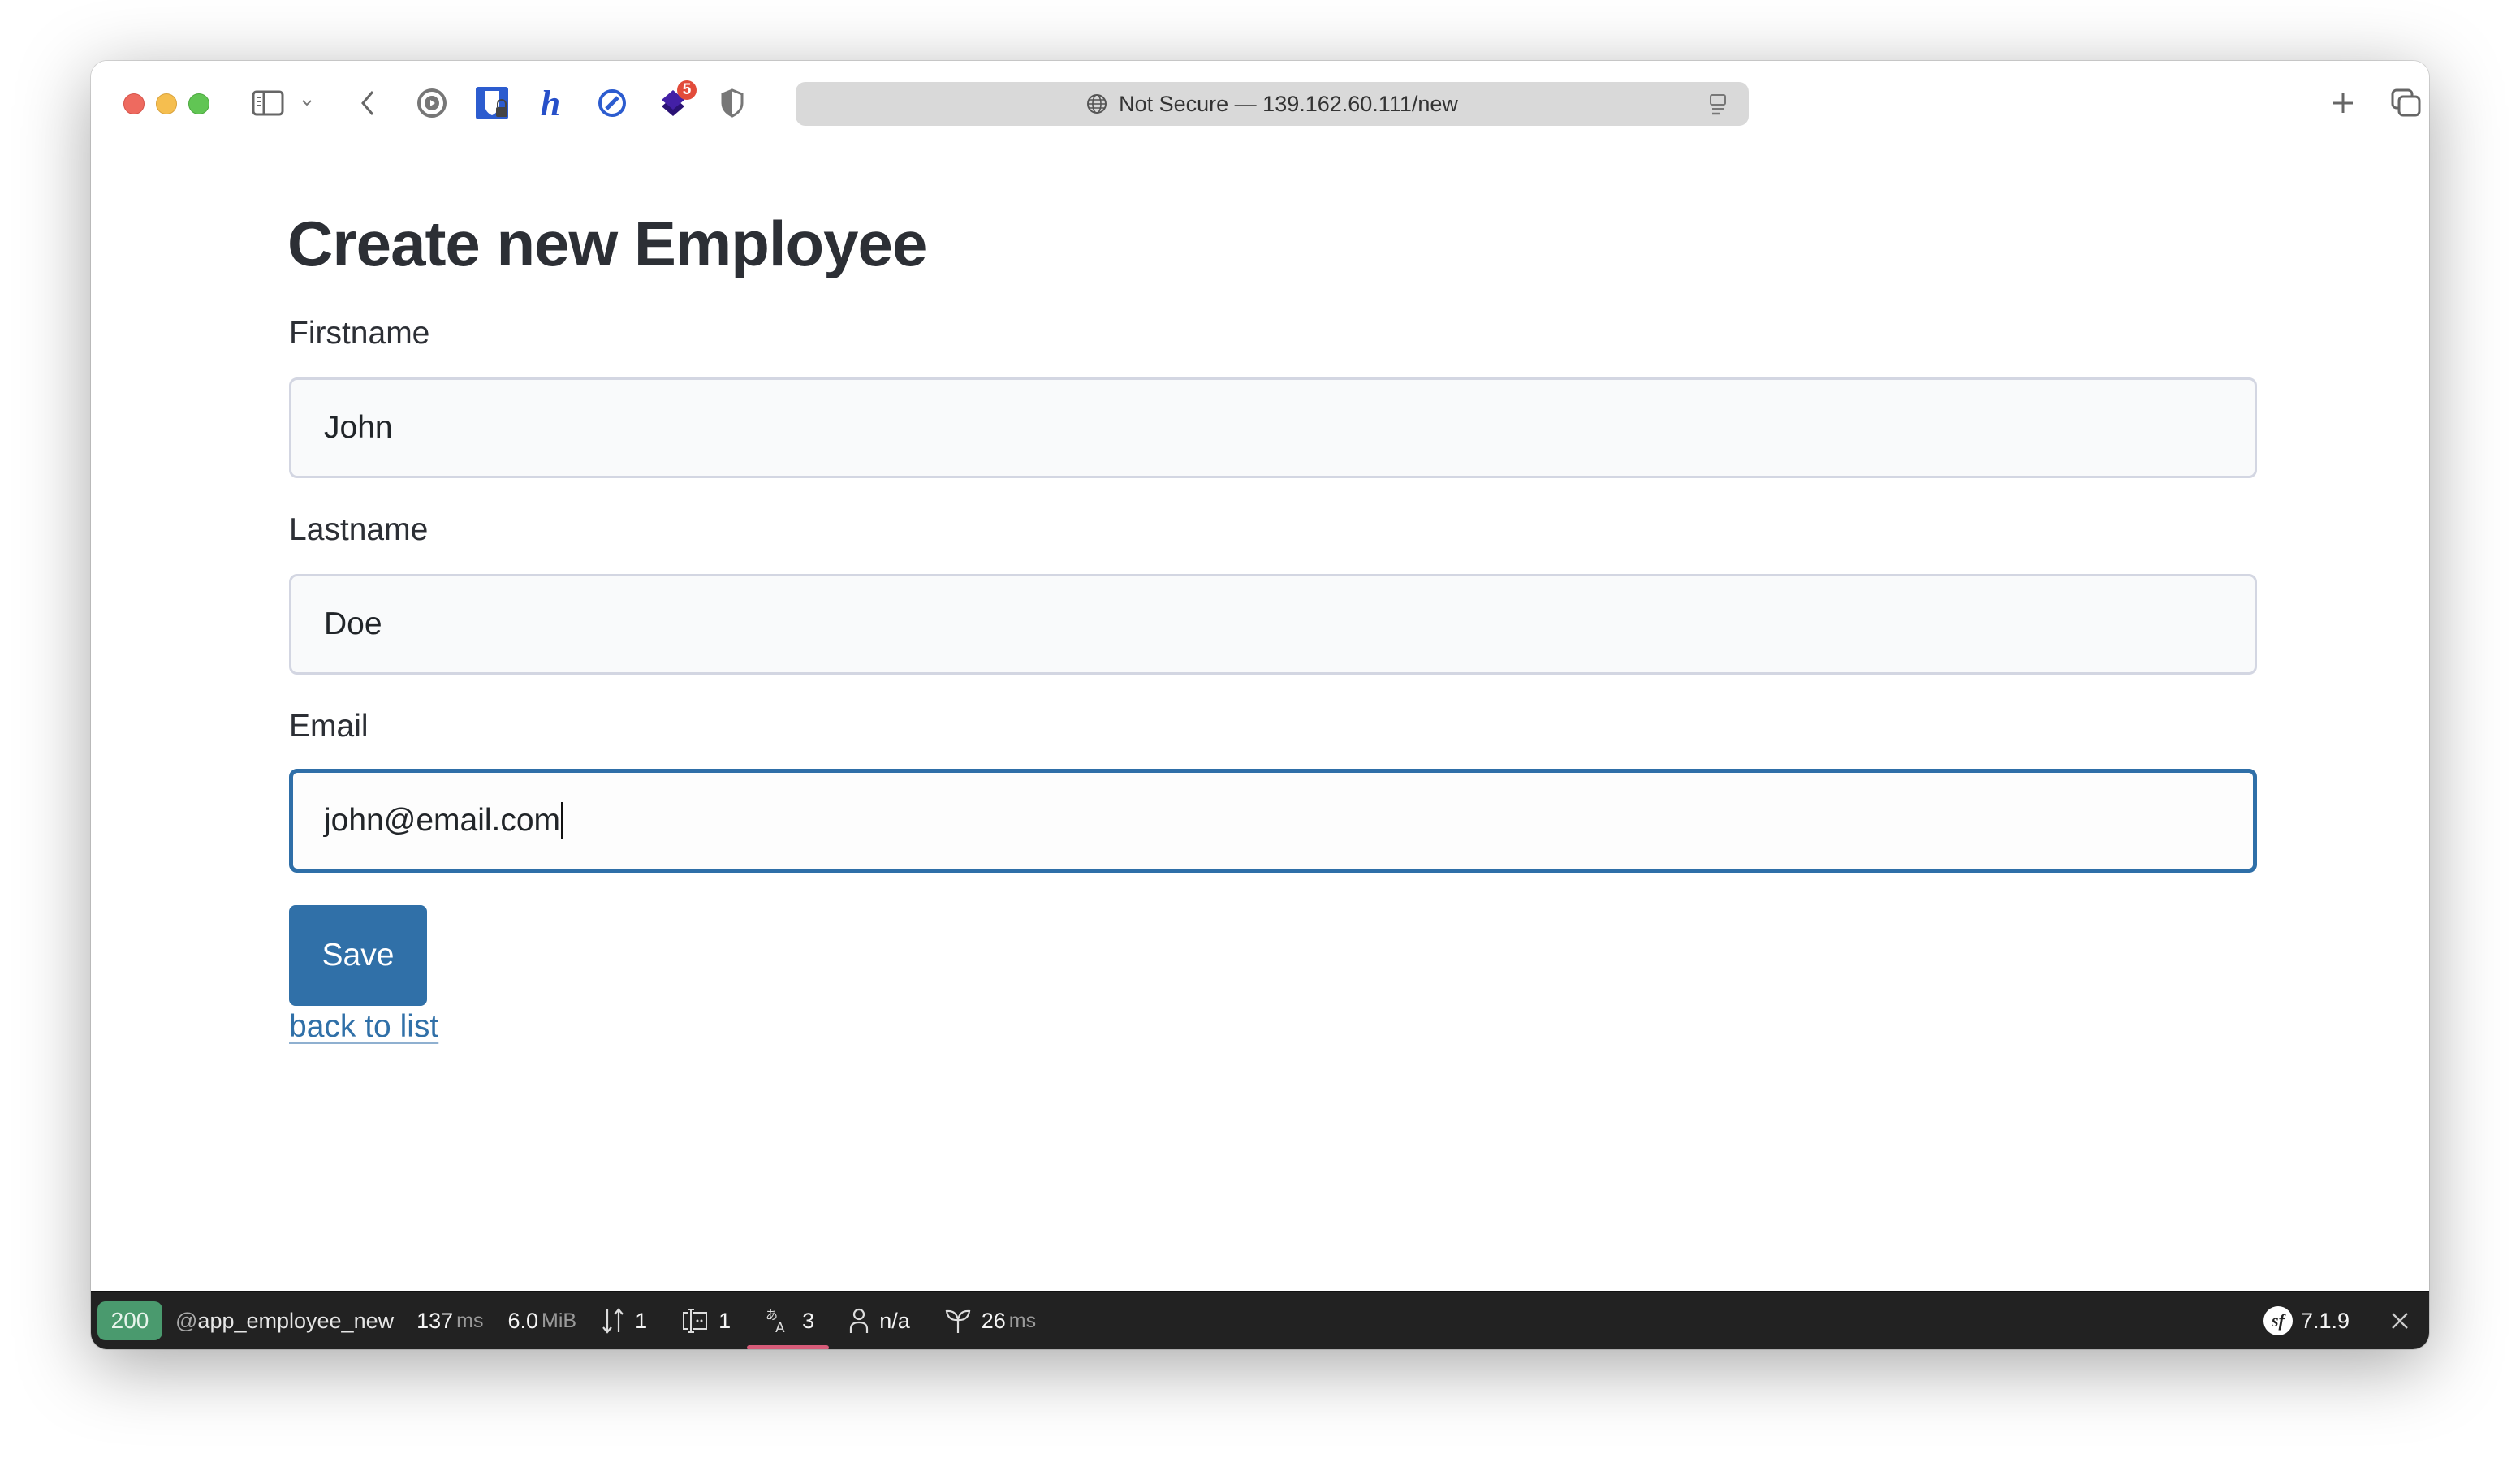 The width and height of the screenshot is (2520, 1471). I want to click on memory-item: 6.0 MiB, so click(542, 1320).